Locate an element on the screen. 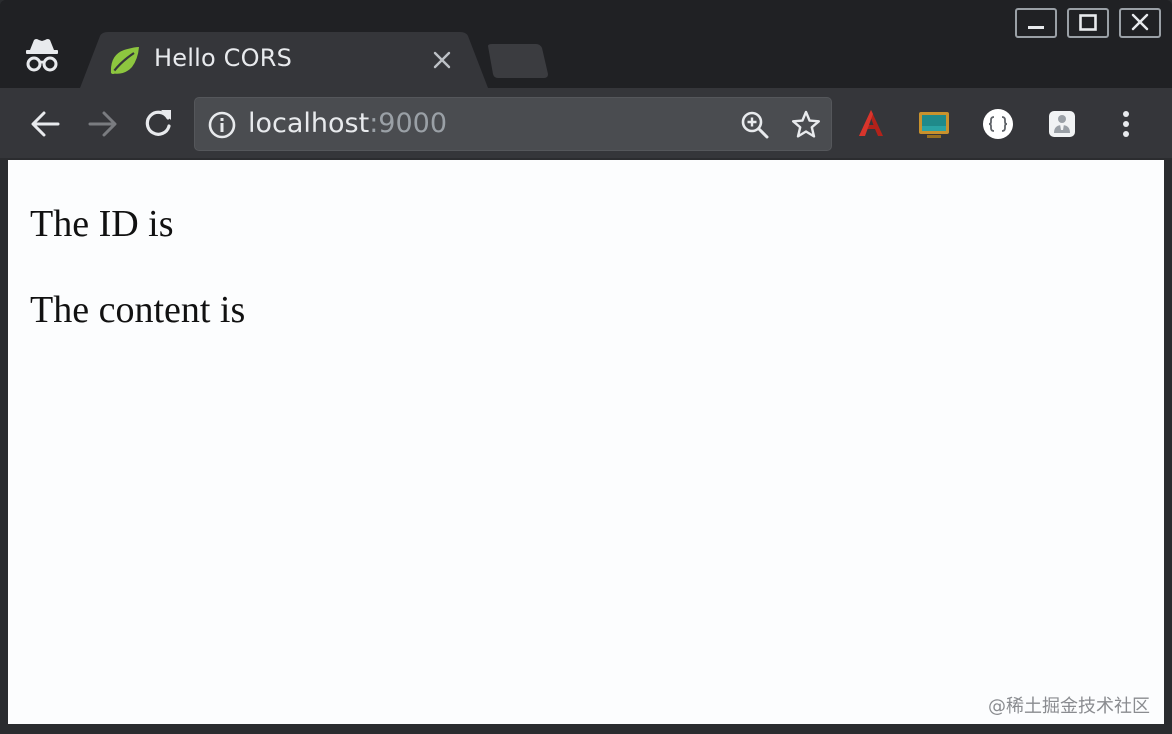  reload-button is located at coordinates (158, 124).